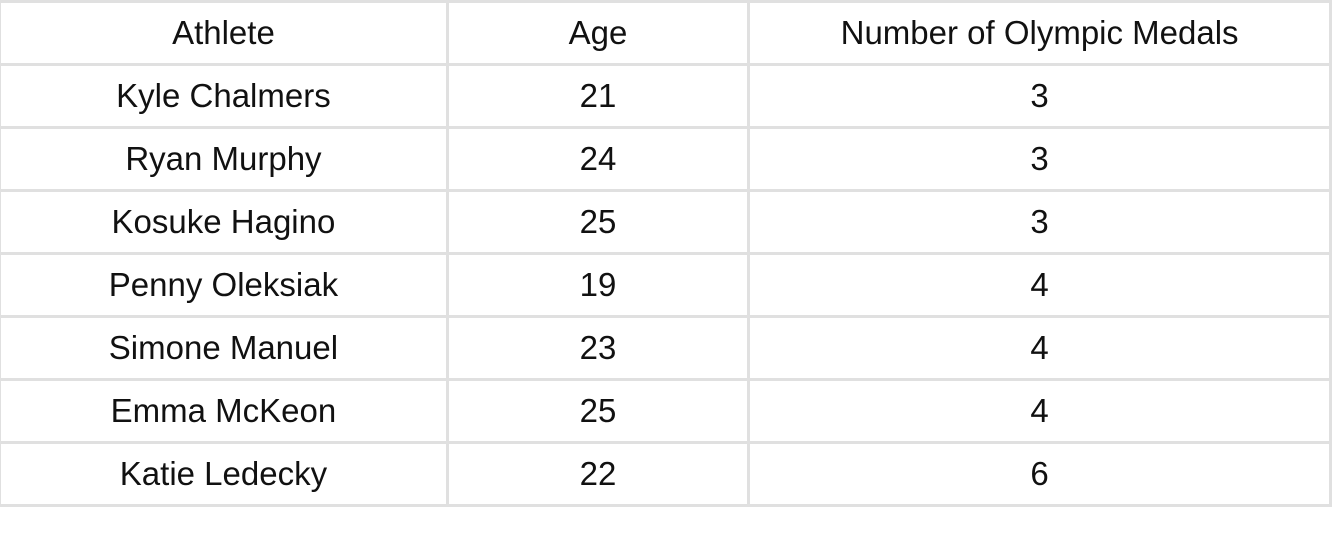 The height and width of the screenshot is (533, 1334). I want to click on table-row: Katie Ledecky 22 6, so click(666, 474).